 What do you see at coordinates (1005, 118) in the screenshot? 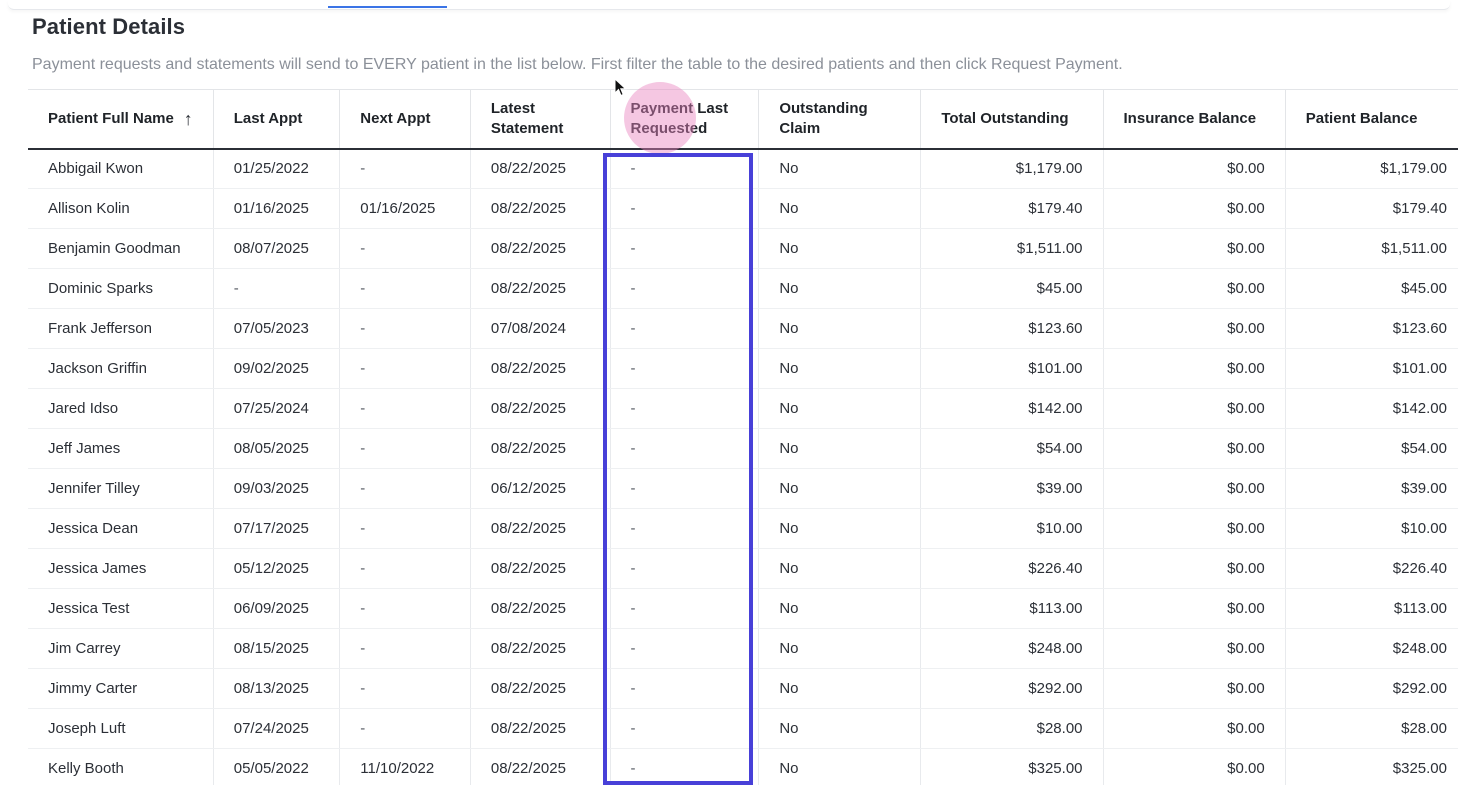
I see `column-header-label: Total Outstanding` at bounding box center [1005, 118].